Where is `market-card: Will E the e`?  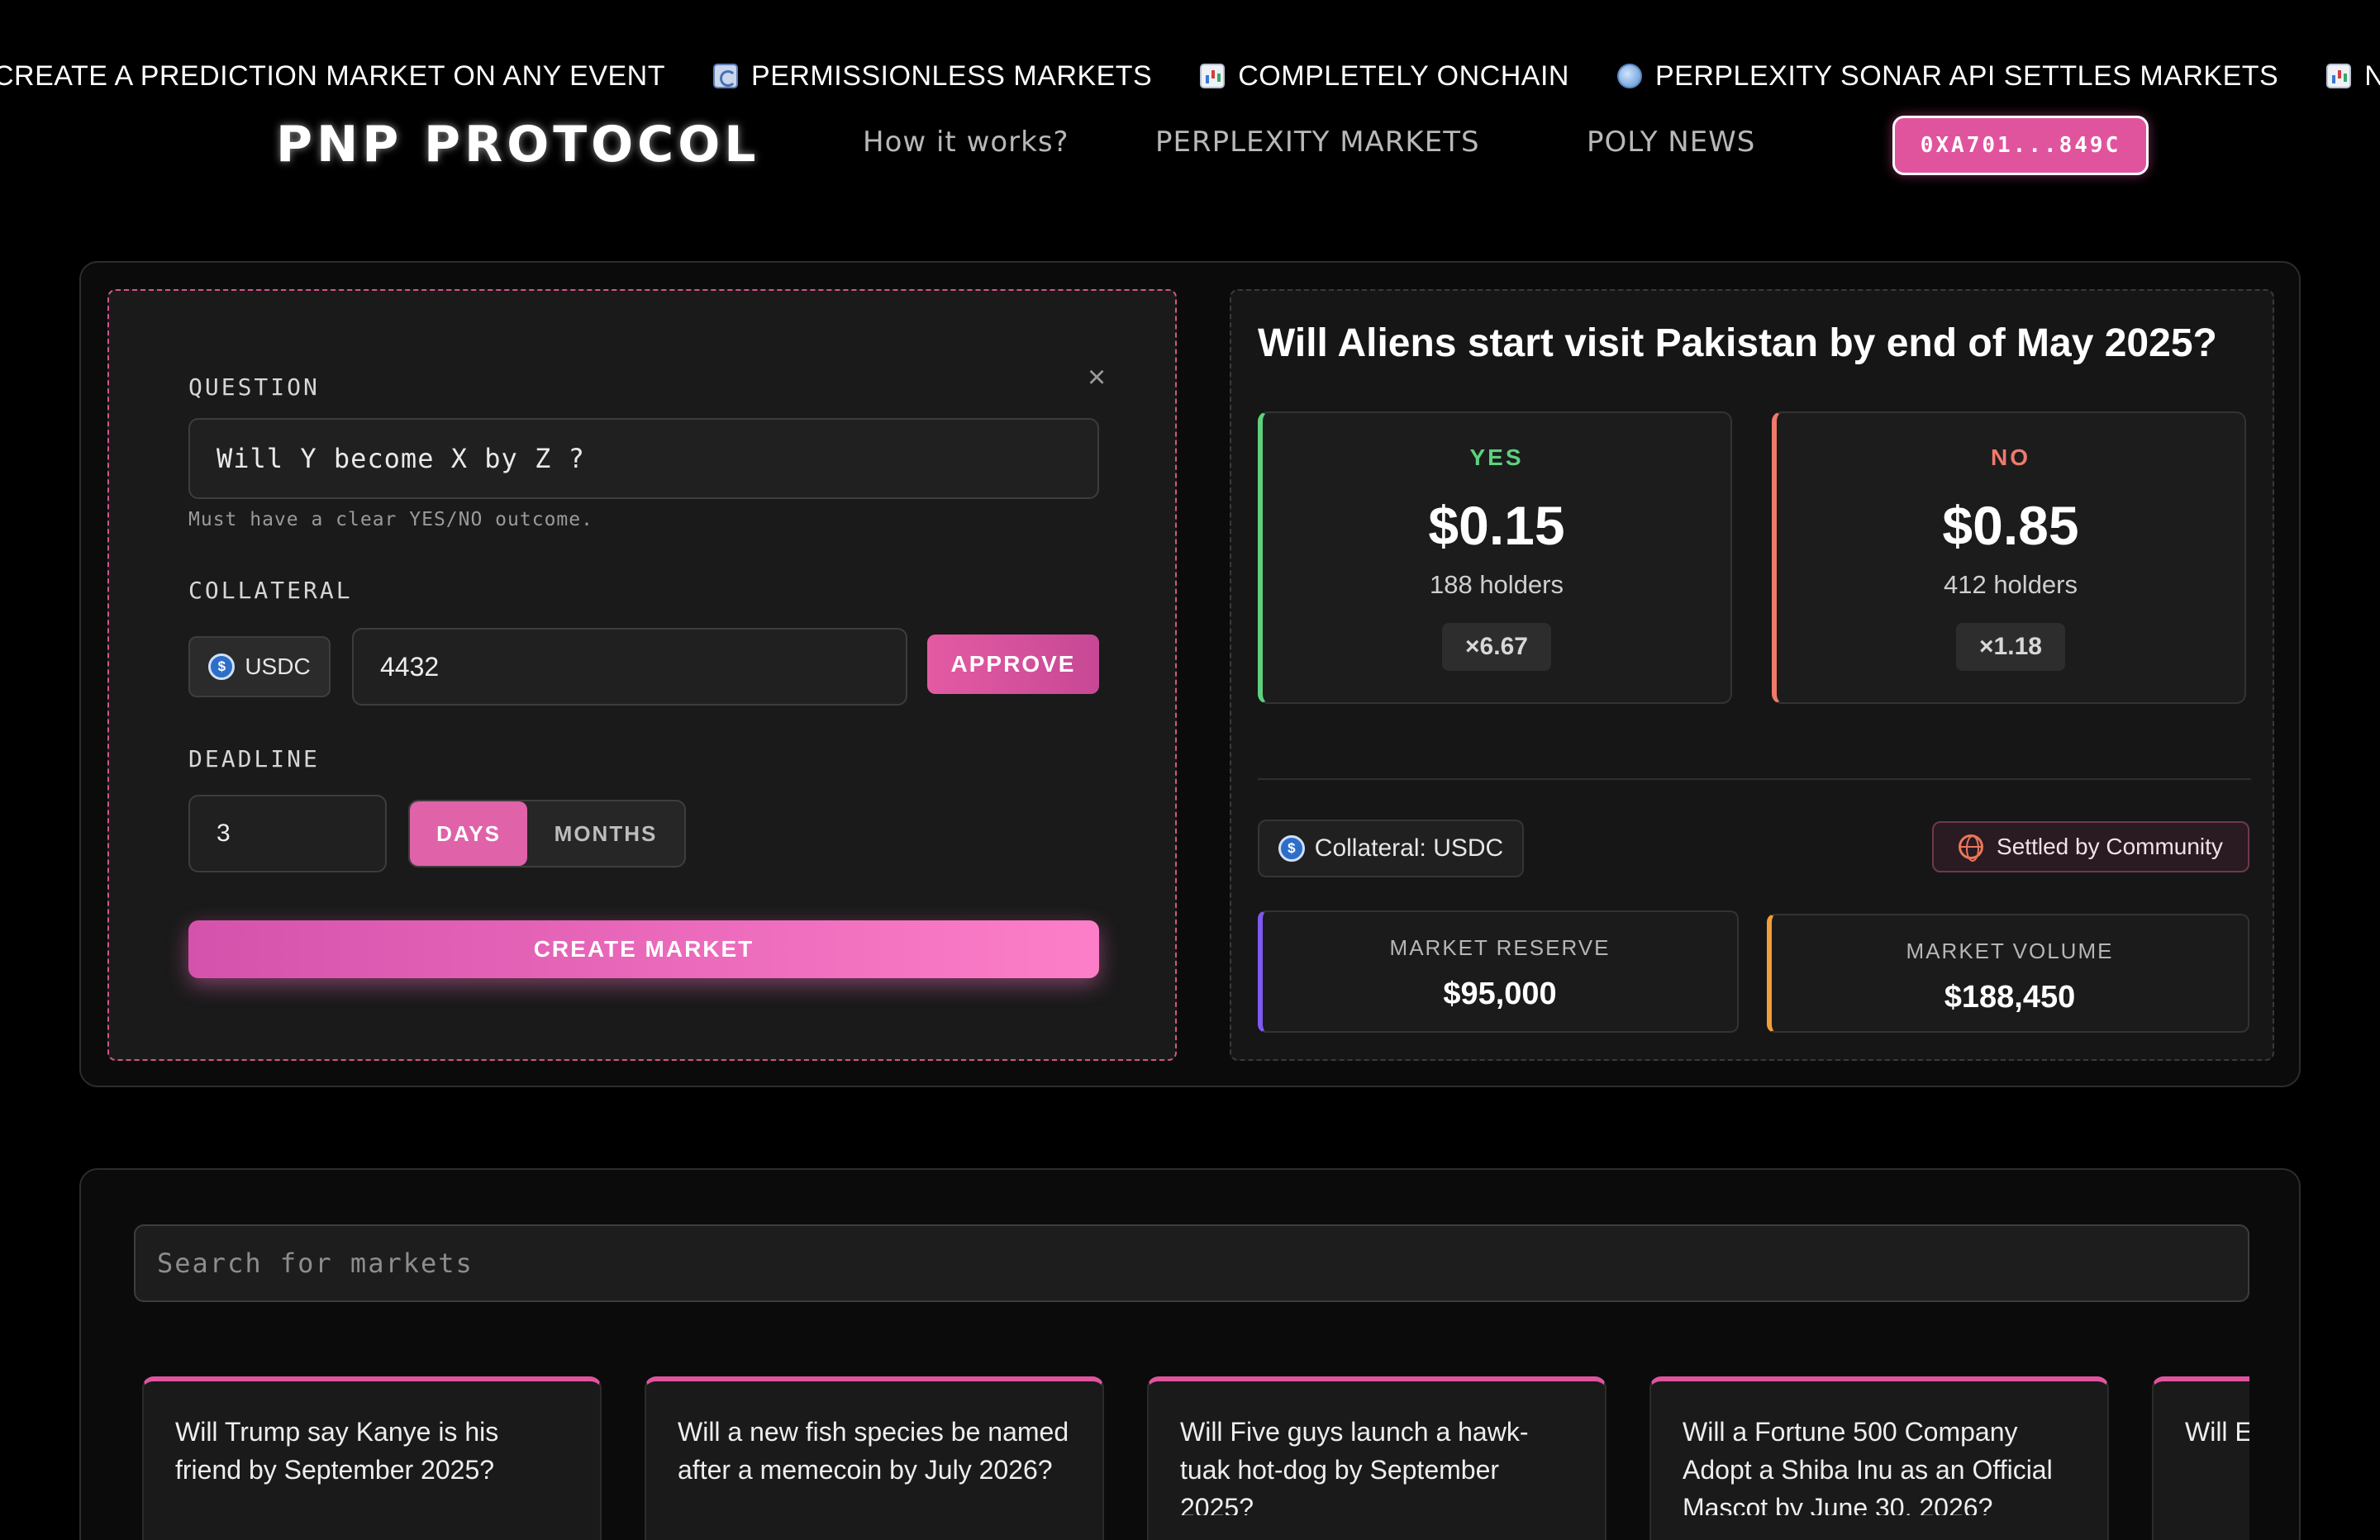
market-card: Will E the e is located at coordinates (2200, 1458).